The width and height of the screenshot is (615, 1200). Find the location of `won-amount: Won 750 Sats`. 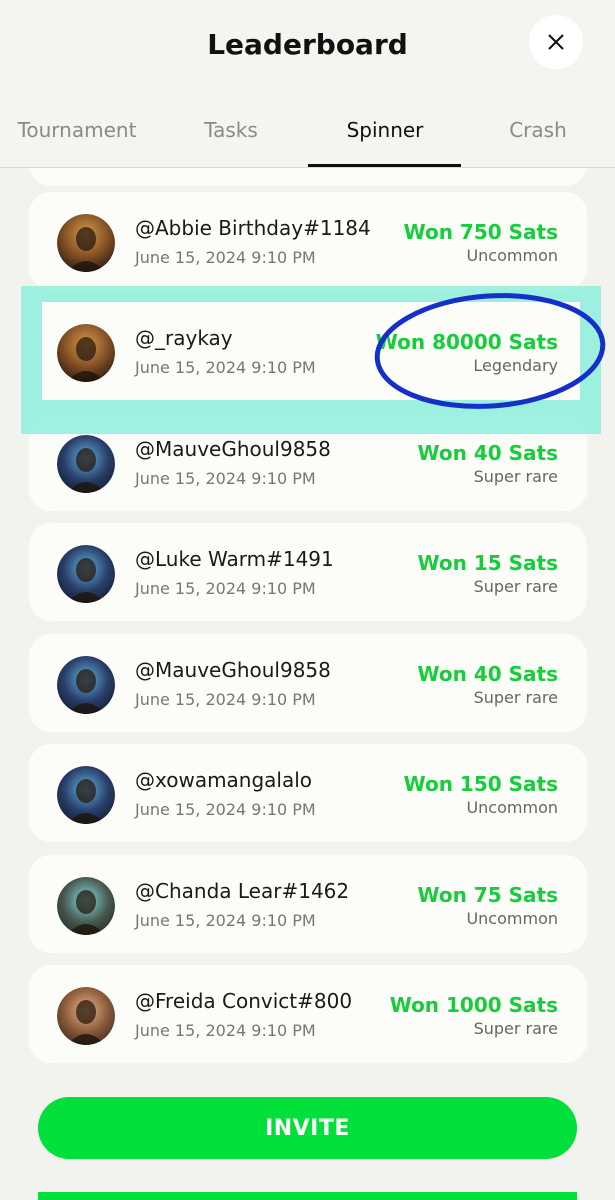

won-amount: Won 750 Sats is located at coordinates (480, 232).